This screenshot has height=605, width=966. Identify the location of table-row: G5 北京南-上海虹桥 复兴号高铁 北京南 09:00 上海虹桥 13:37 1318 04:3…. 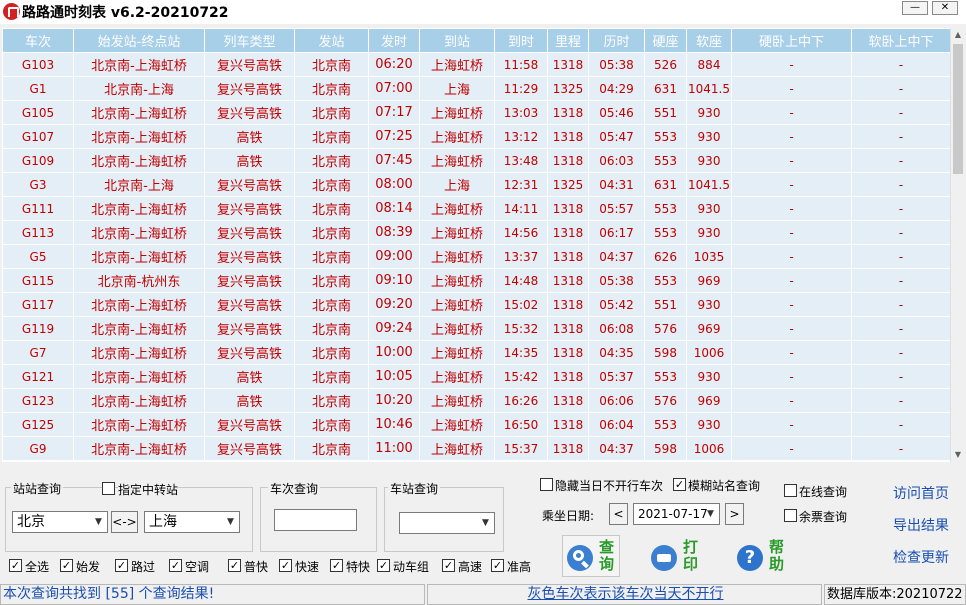
(476, 256).